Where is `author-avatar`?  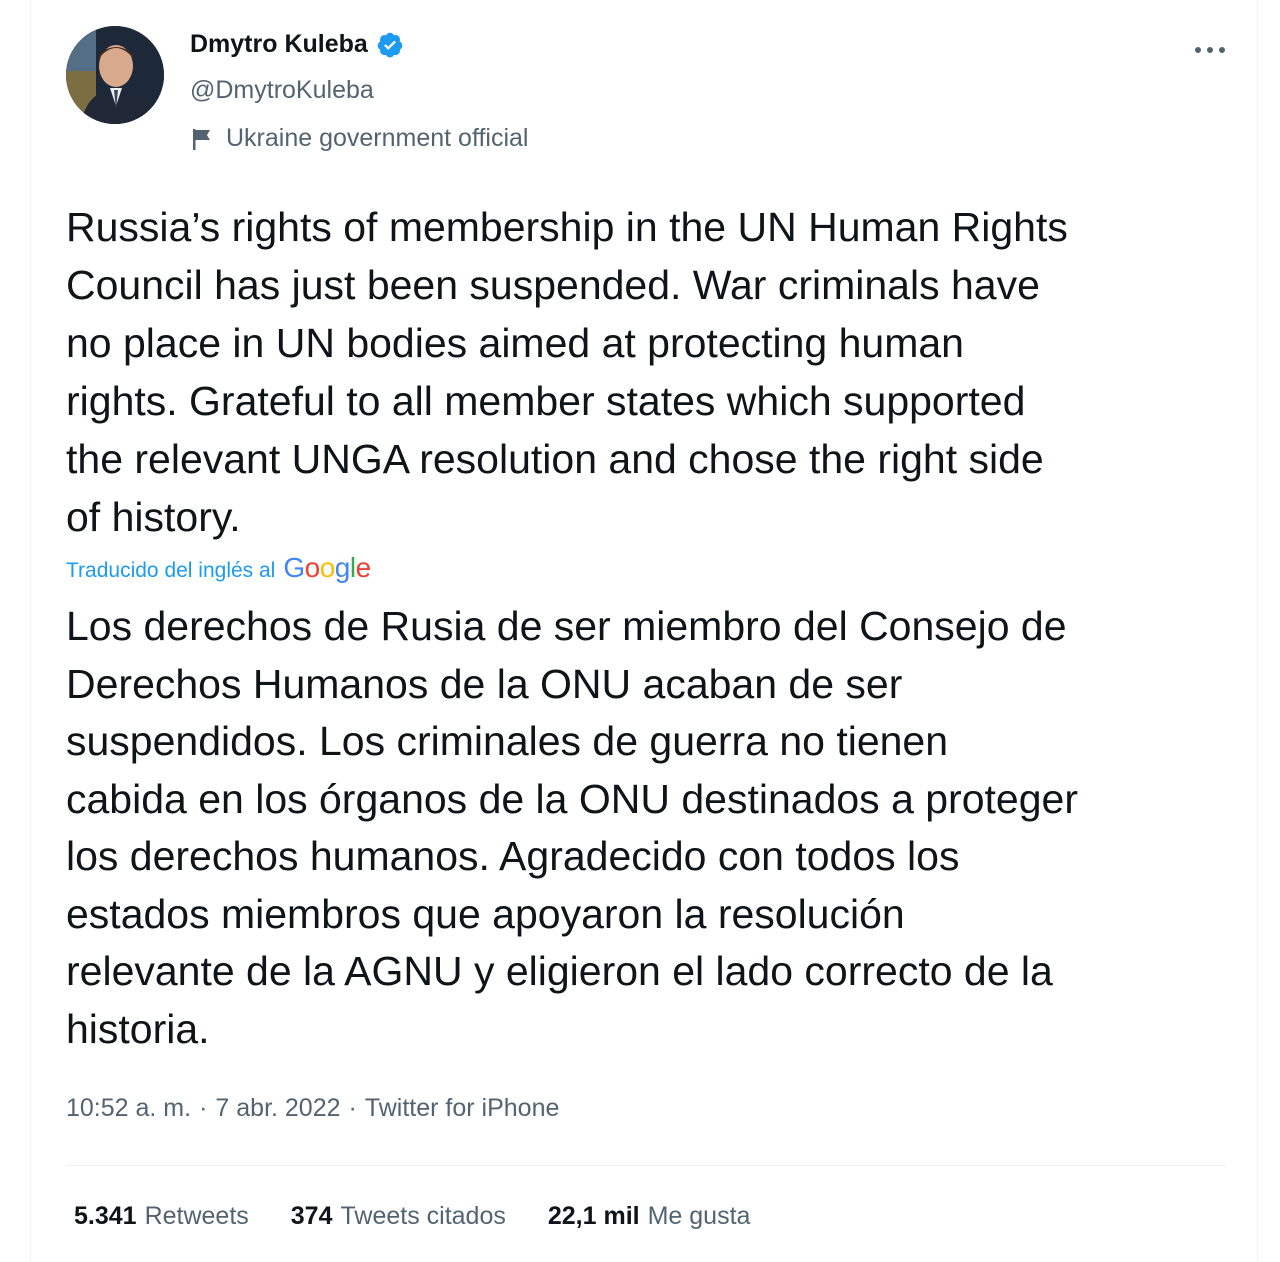 author-avatar is located at coordinates (115, 75).